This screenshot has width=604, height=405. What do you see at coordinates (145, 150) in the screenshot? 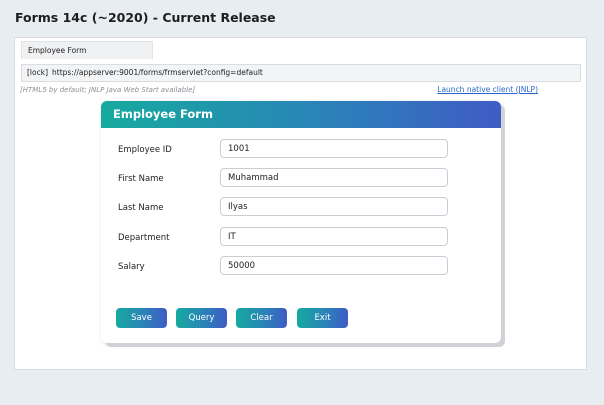
I see `employee-id-label: Employee ID` at bounding box center [145, 150].